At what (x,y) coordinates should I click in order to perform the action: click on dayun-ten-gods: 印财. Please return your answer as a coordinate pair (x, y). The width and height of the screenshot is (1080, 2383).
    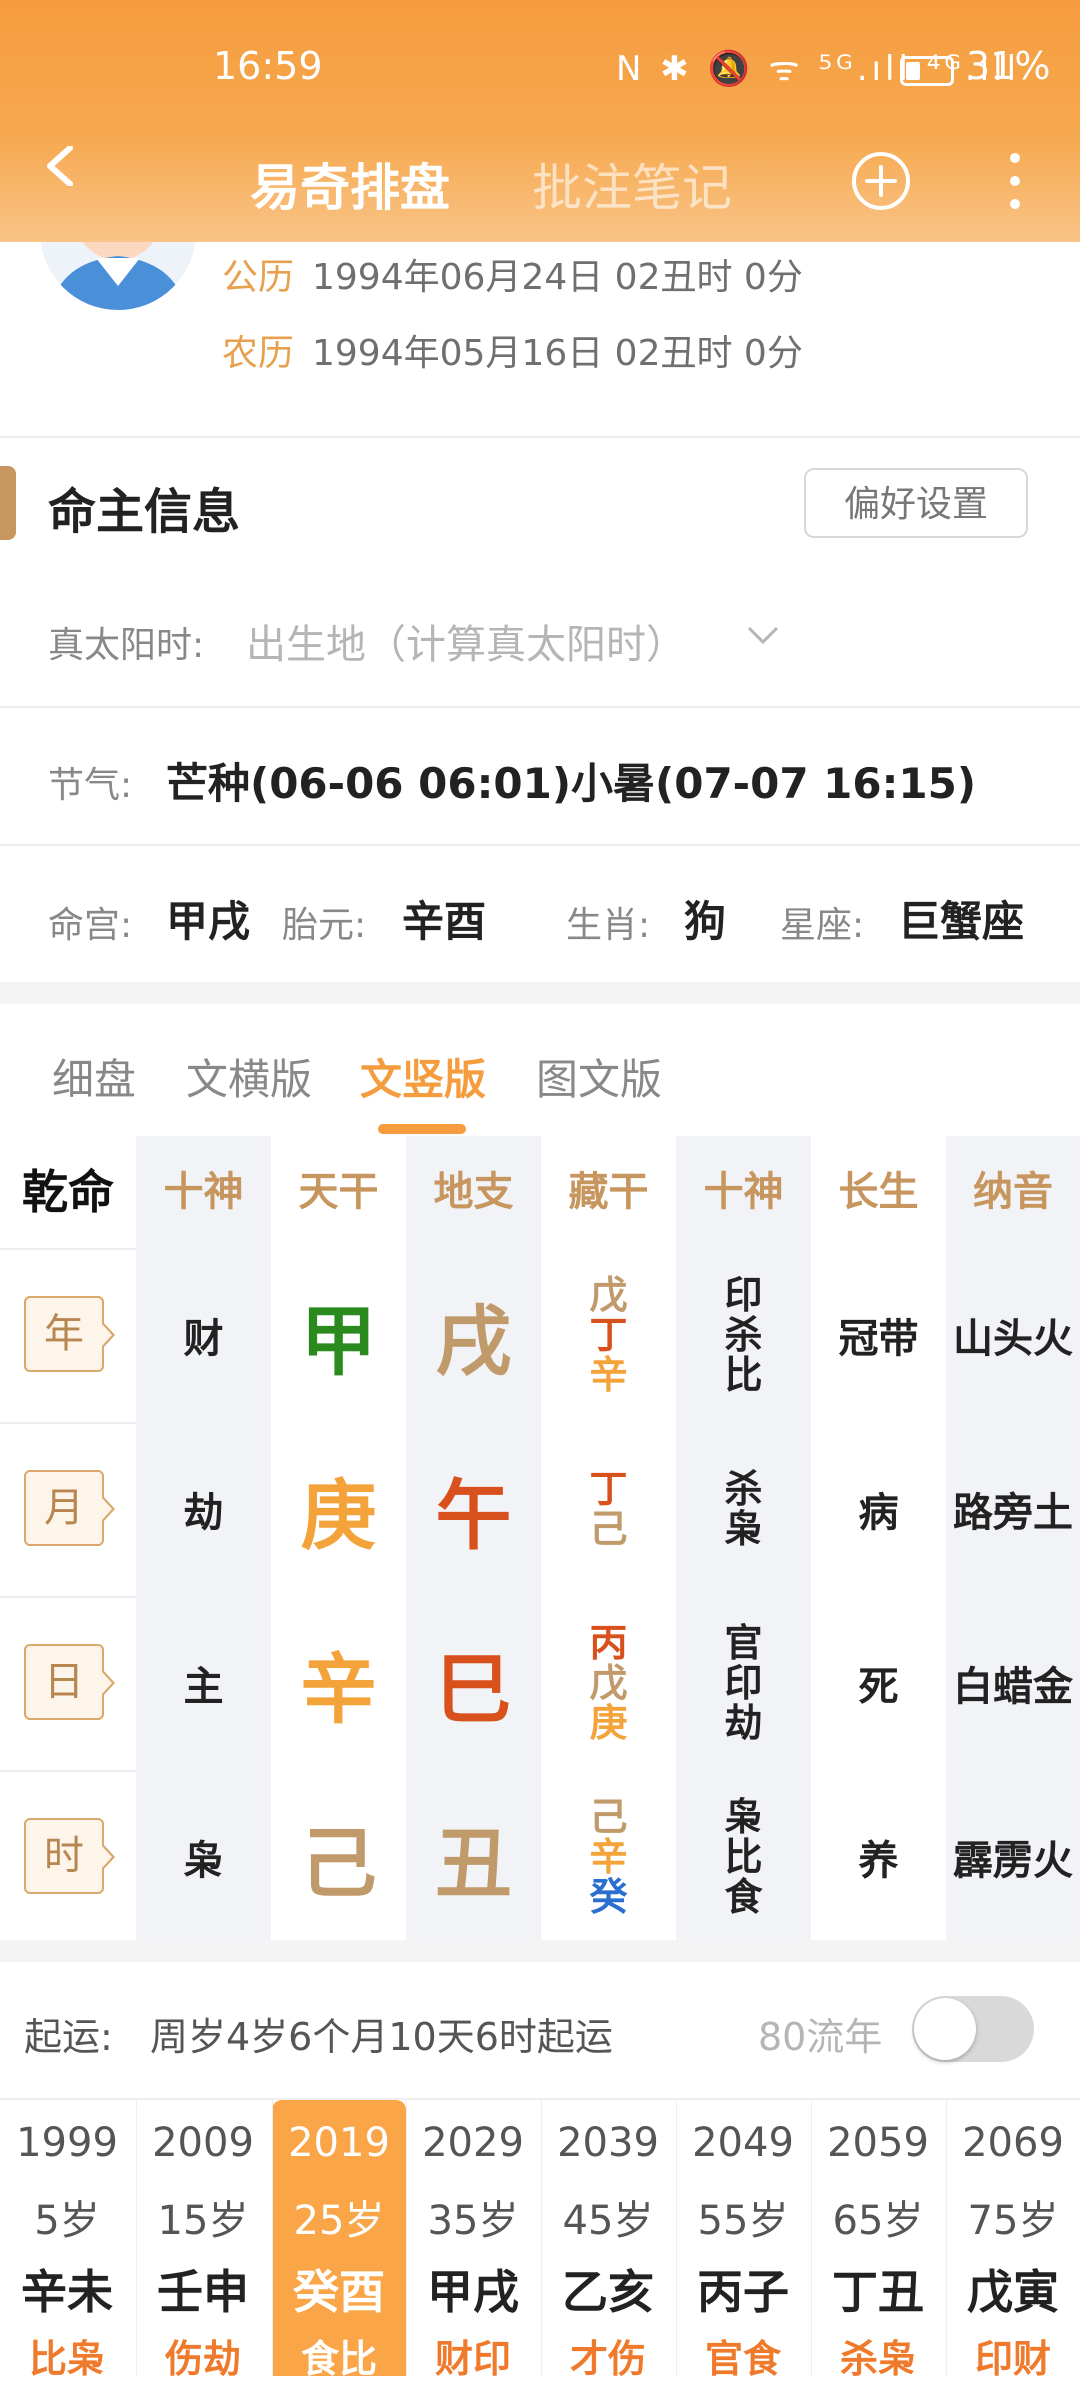
    Looking at the image, I should click on (1012, 2359).